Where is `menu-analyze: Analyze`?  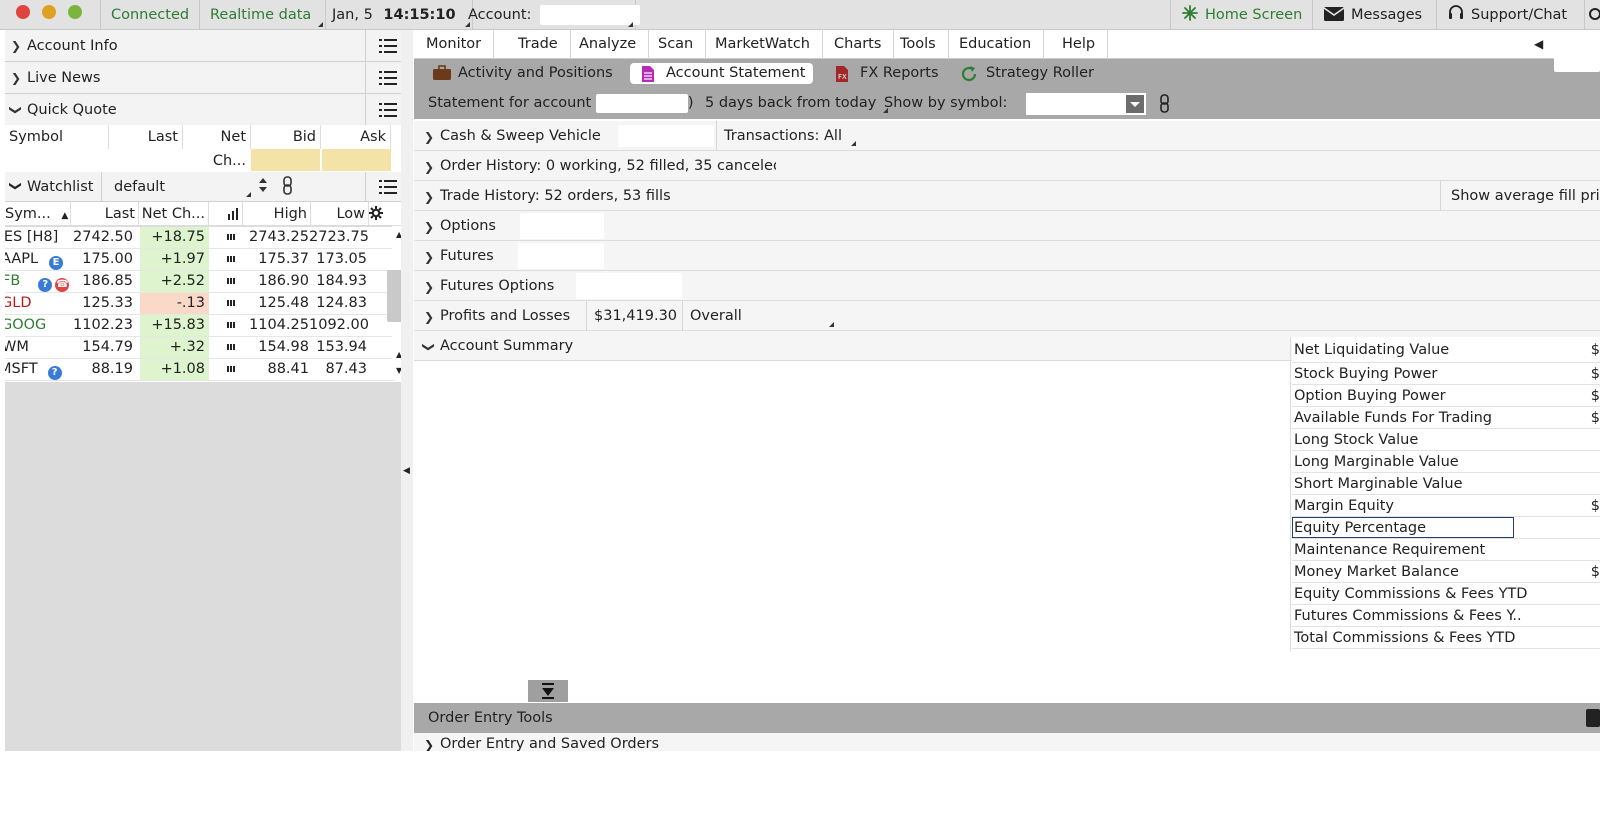
menu-analyze: Analyze is located at coordinates (608, 44).